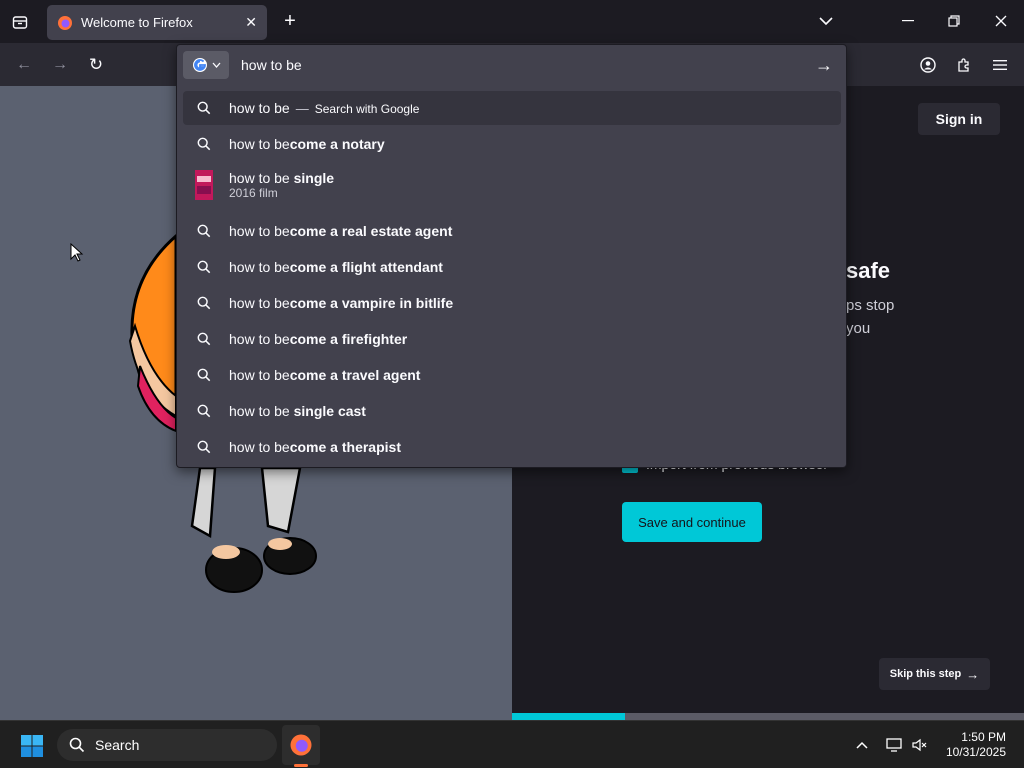 Image resolution: width=1024 pixels, height=768 pixels. I want to click on extensions-button, so click(964, 65).